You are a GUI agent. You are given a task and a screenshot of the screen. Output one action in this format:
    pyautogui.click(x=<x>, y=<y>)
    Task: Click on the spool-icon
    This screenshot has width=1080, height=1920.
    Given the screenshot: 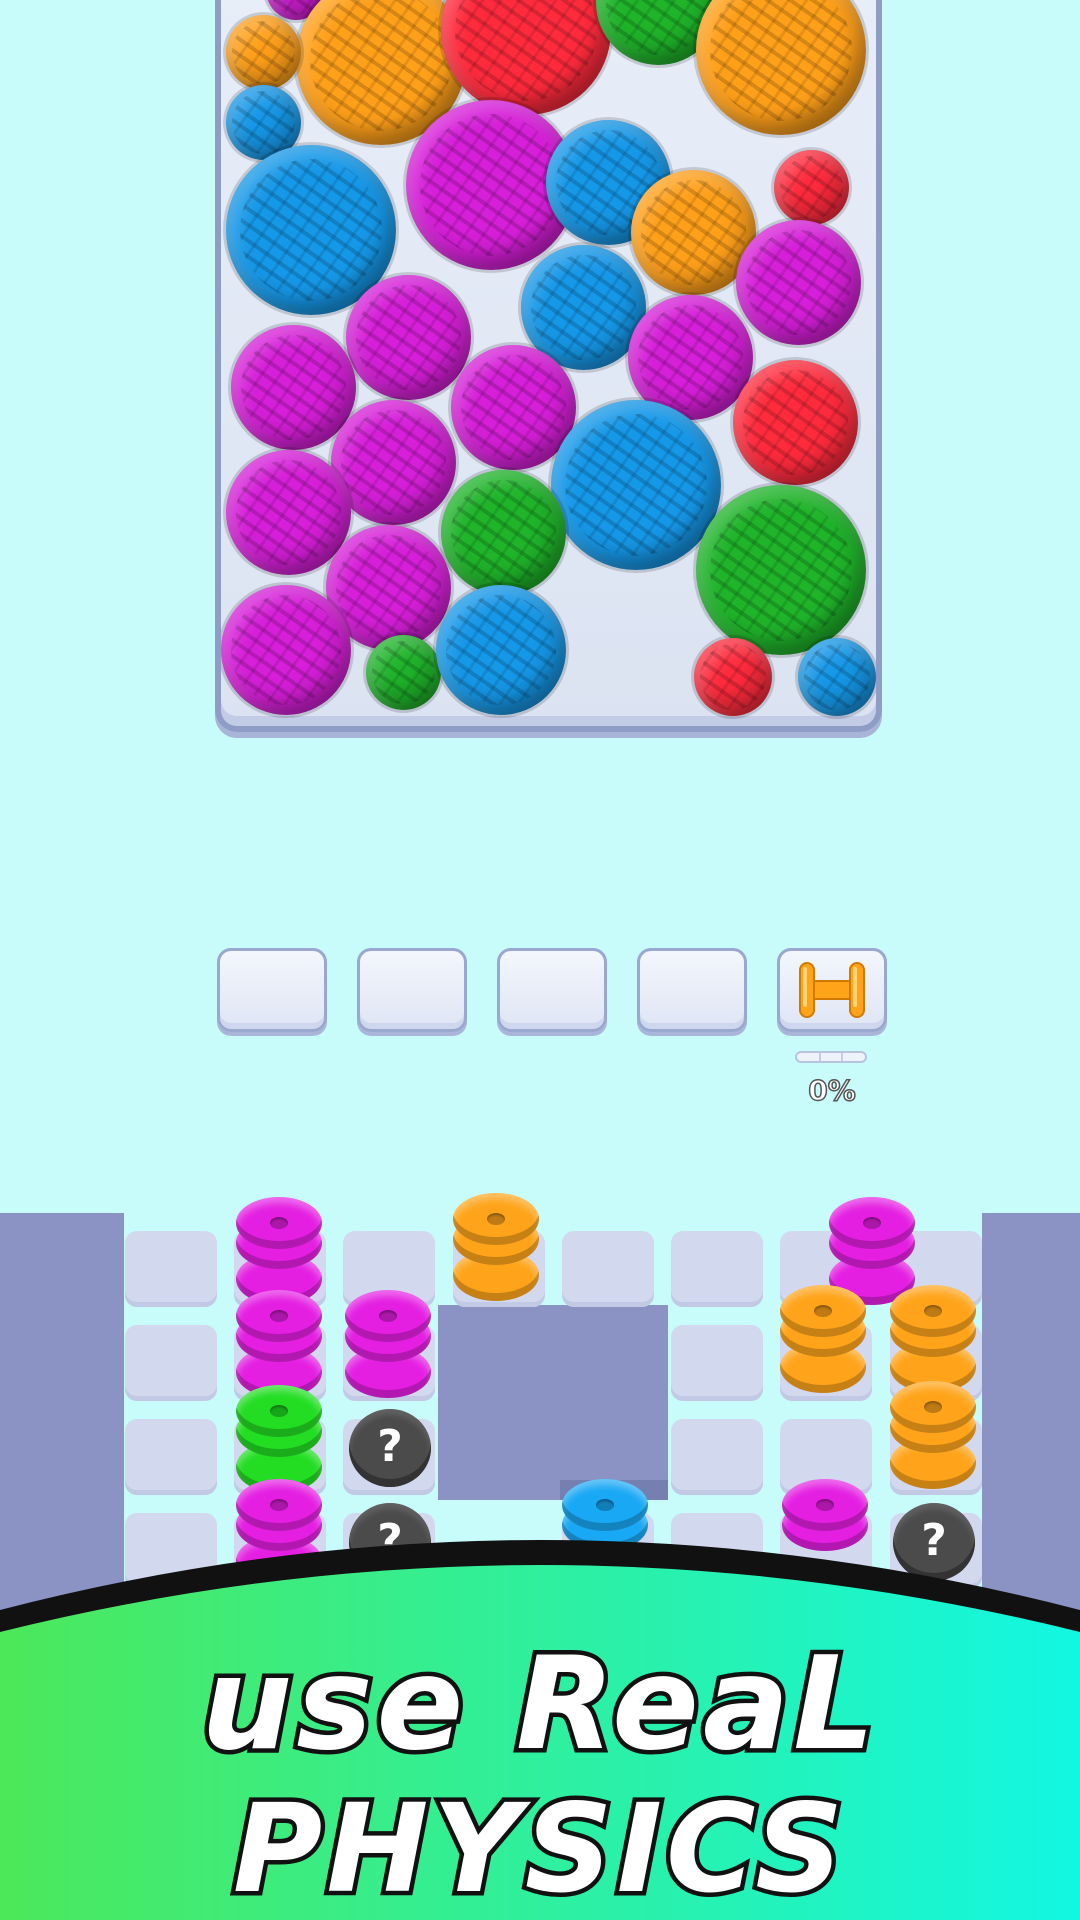 What is the action you would take?
    pyautogui.click(x=832, y=990)
    